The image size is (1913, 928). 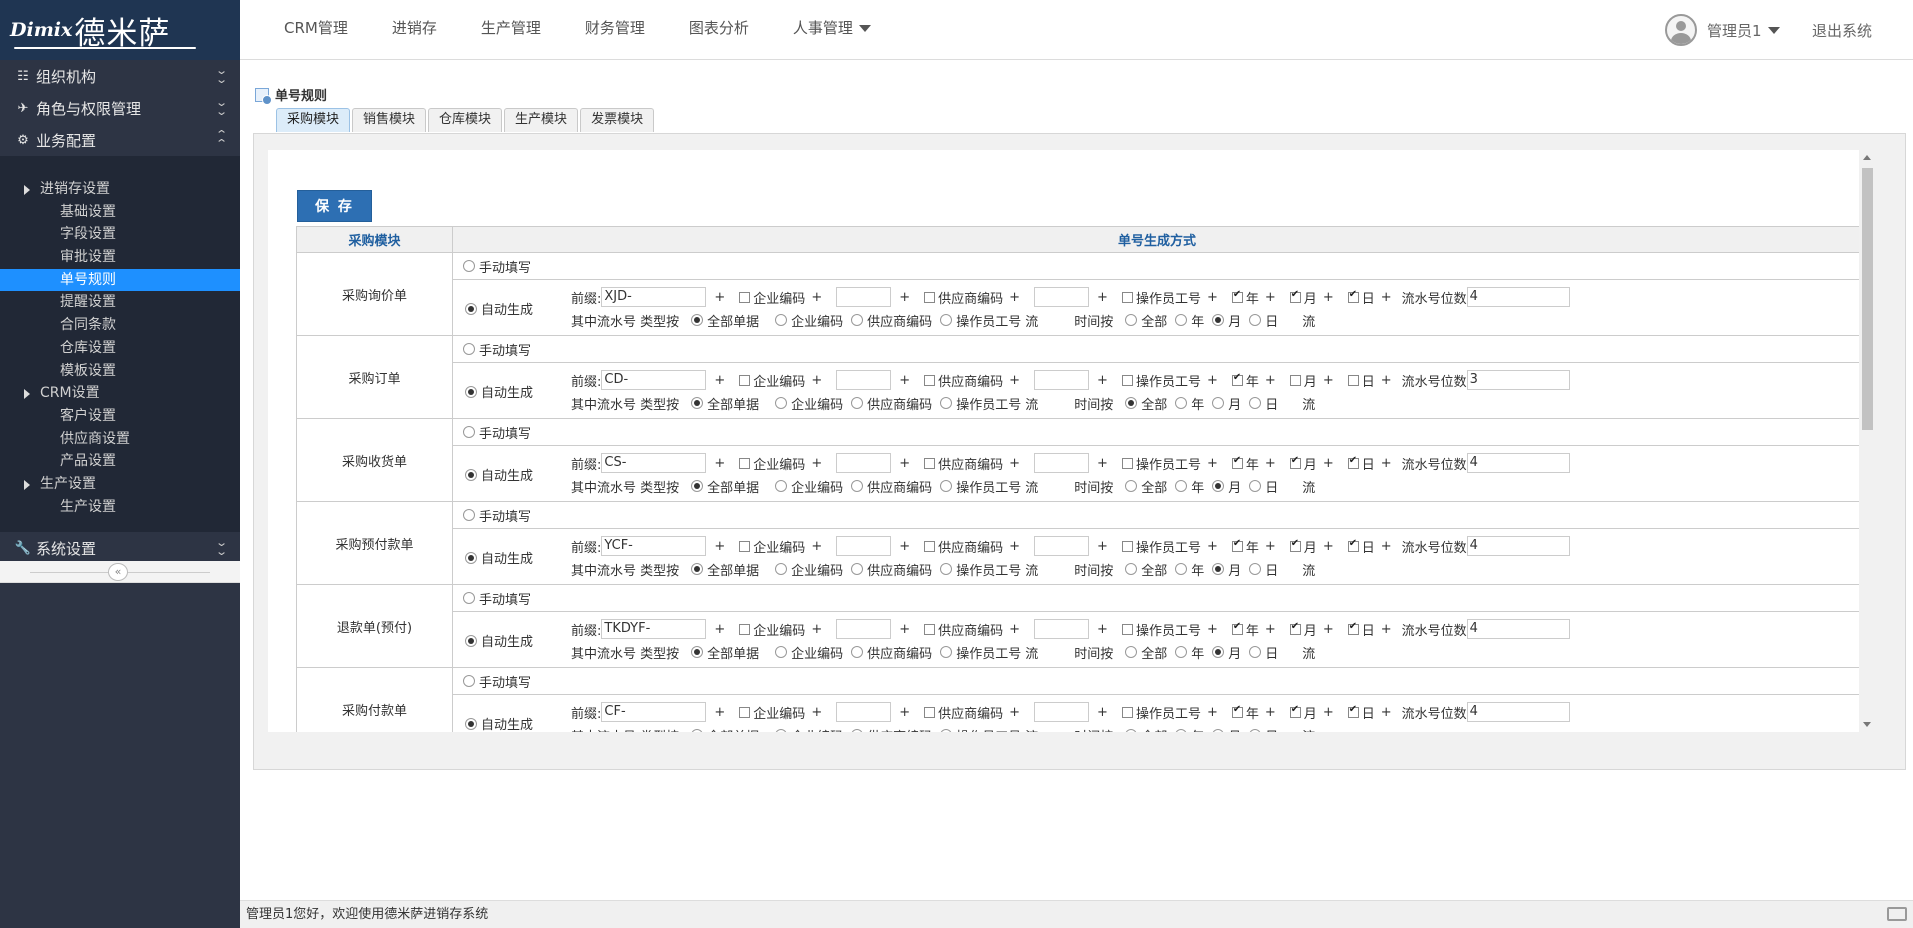 What do you see at coordinates (120, 348) in the screenshot?
I see `sidebar-item-warehouse: 仓库设置` at bounding box center [120, 348].